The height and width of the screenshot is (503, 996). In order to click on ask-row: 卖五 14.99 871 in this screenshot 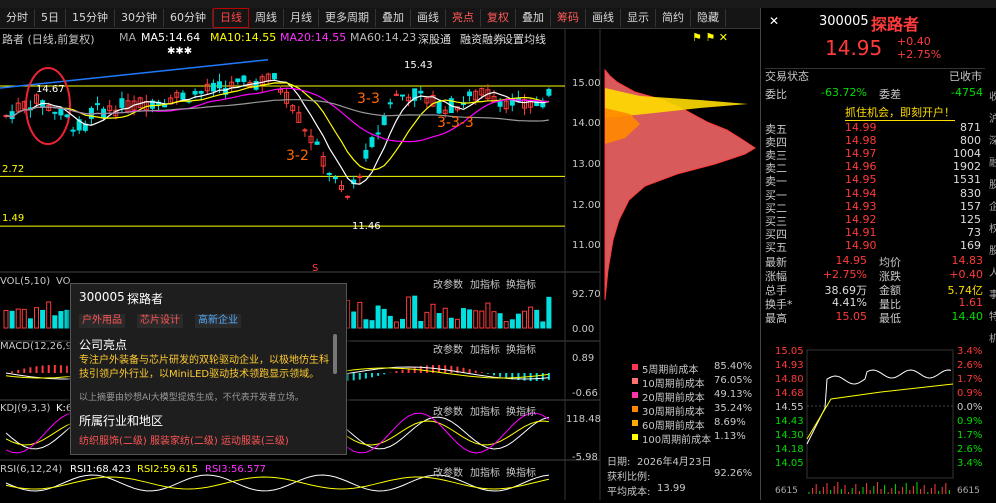, I will do `click(874, 128)`.